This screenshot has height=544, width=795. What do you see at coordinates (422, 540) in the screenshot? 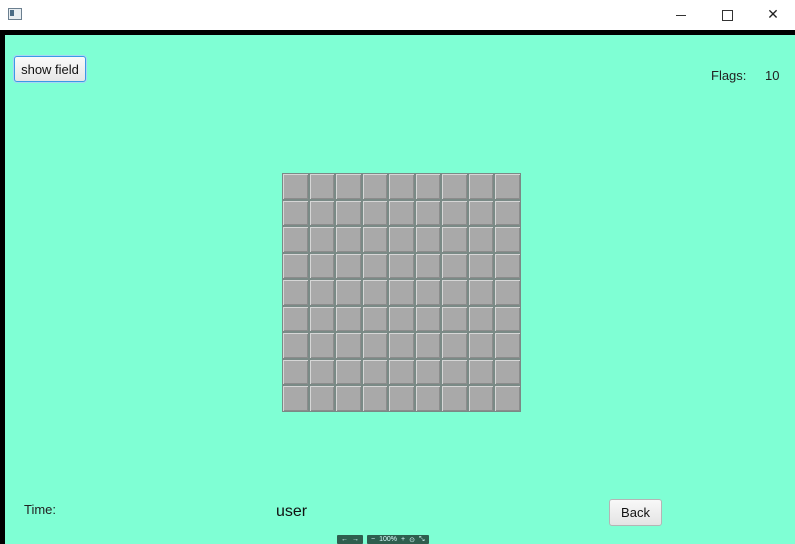
I see `fit-screen-icon: ⤡` at bounding box center [422, 540].